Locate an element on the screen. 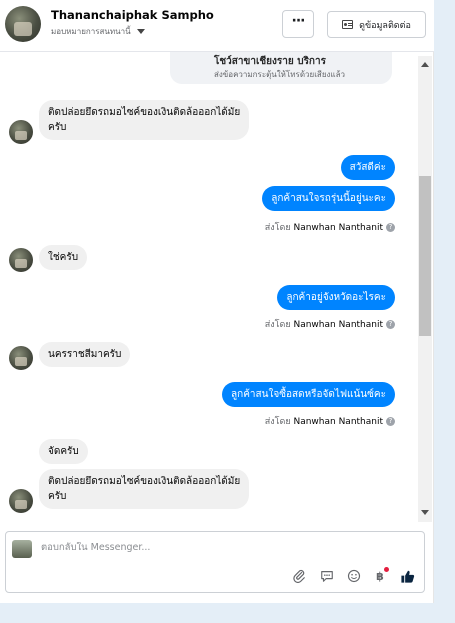  notification-dot is located at coordinates (386, 569).